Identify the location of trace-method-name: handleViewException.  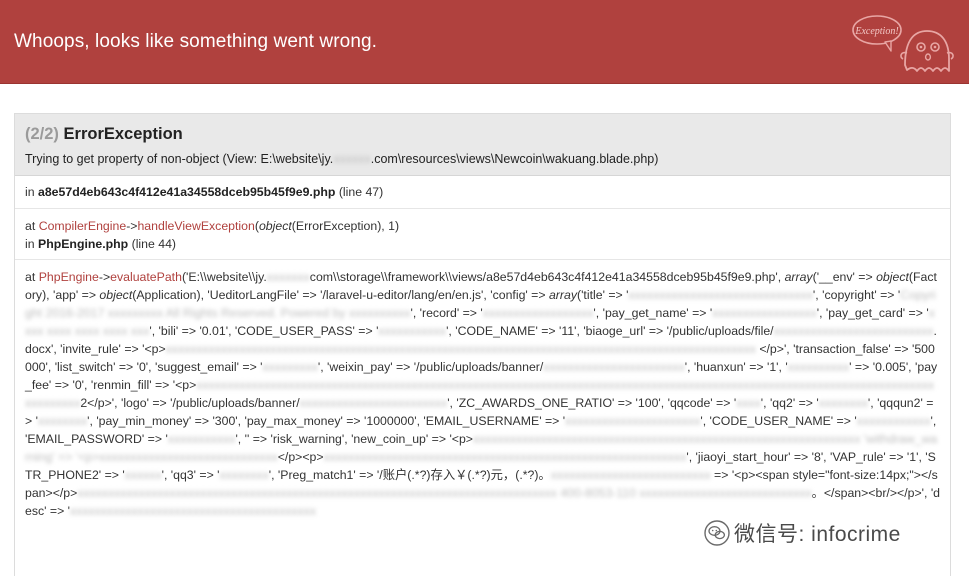
(196, 226).